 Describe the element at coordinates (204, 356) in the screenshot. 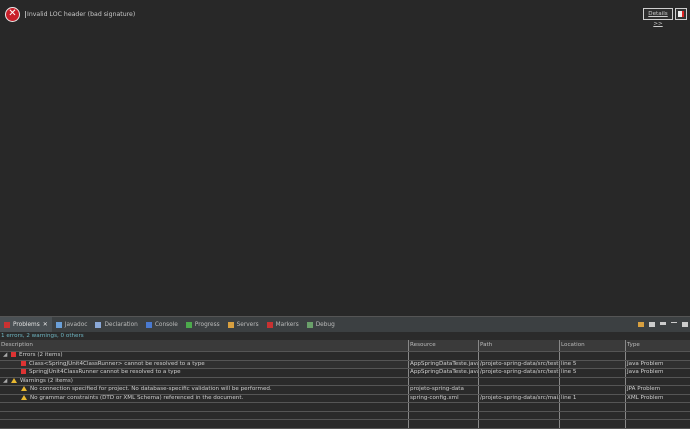

I see `cell-description: ◢ Errors (2 items)` at that location.